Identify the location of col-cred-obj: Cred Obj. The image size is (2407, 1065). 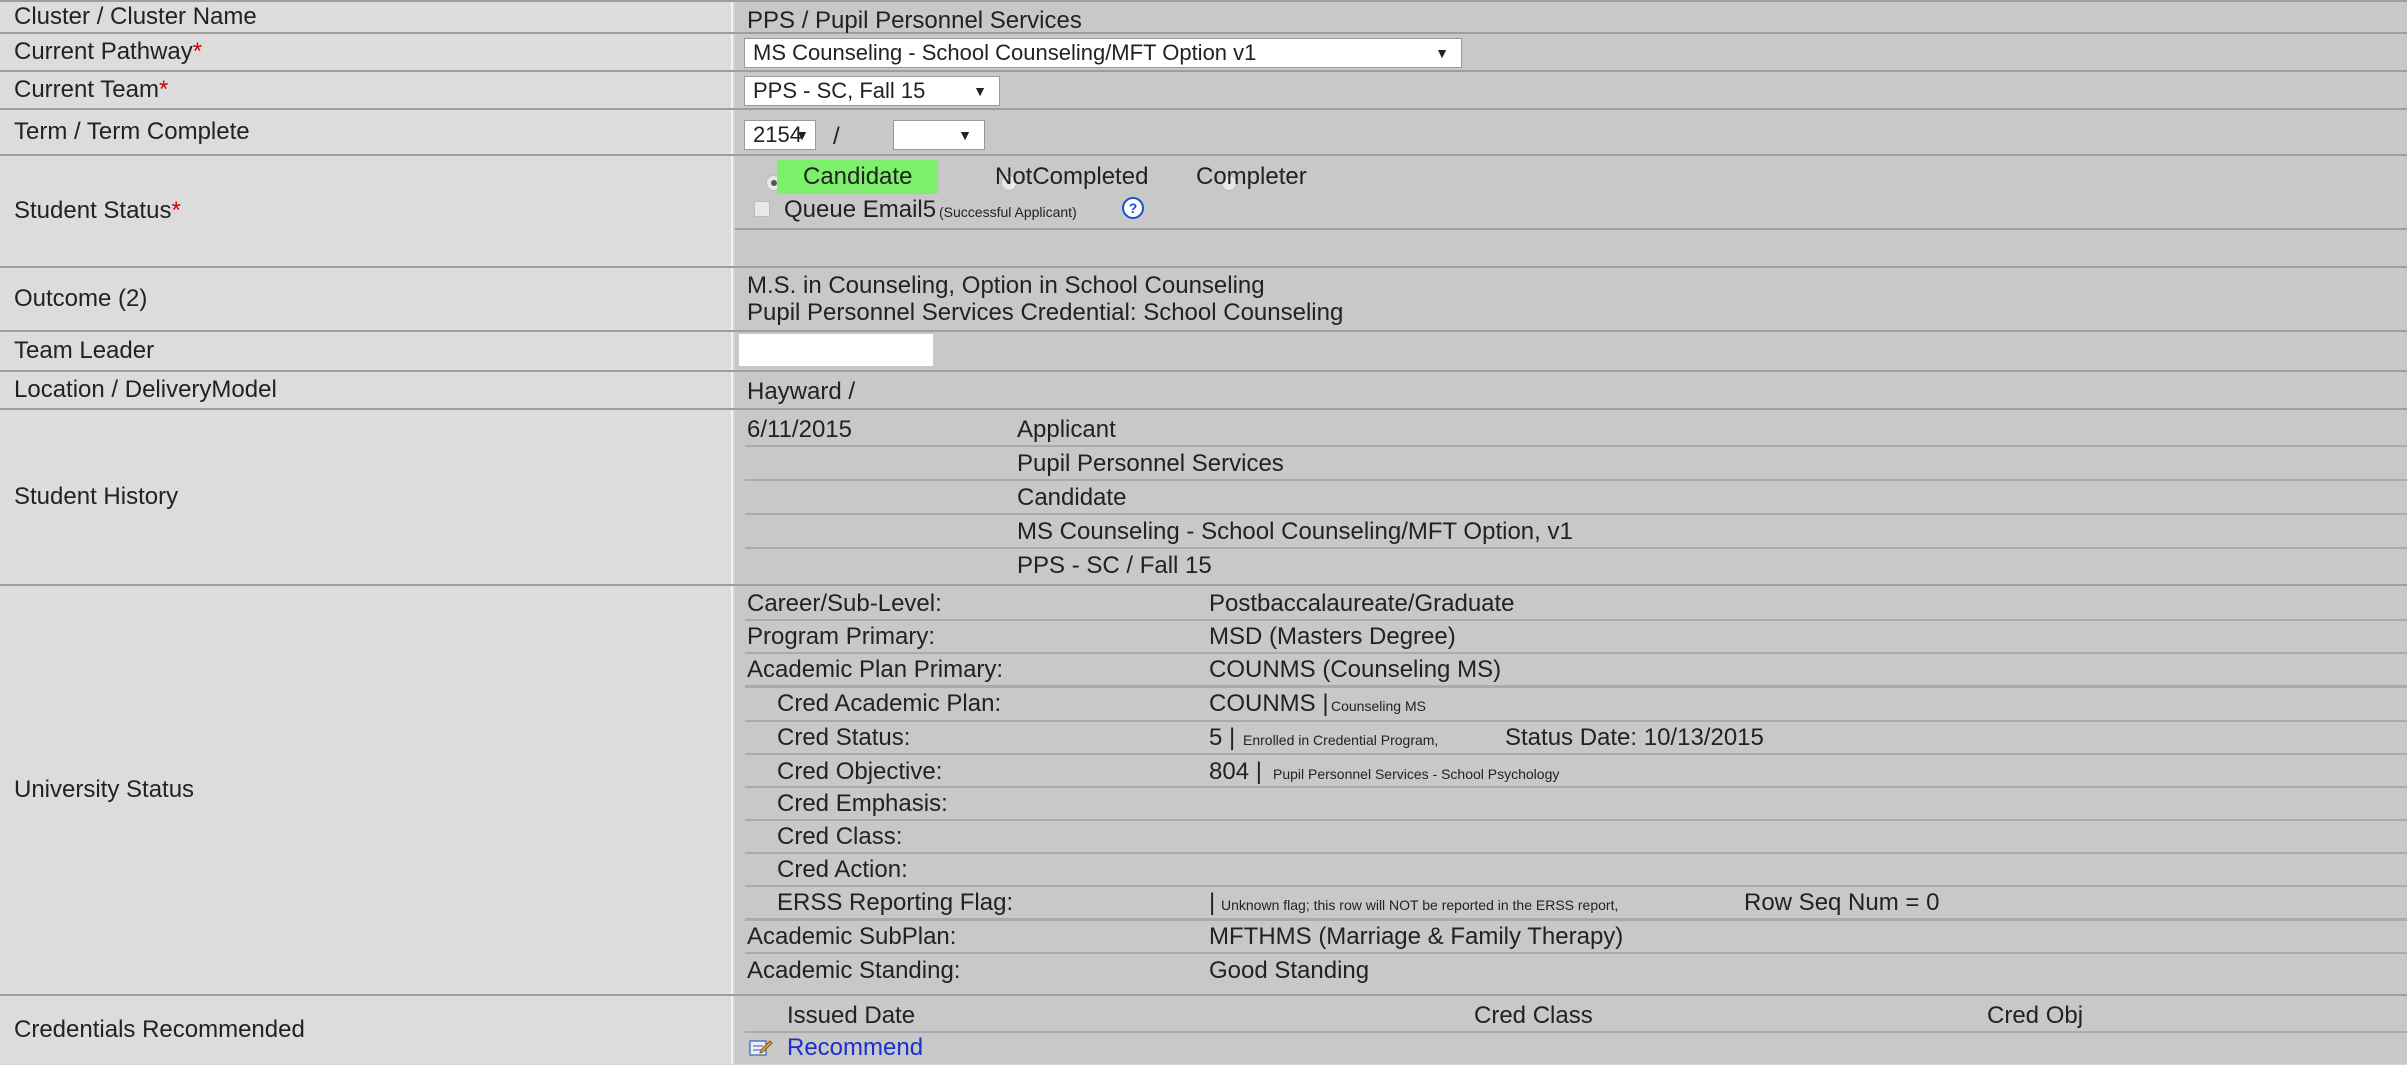
(2035, 1015).